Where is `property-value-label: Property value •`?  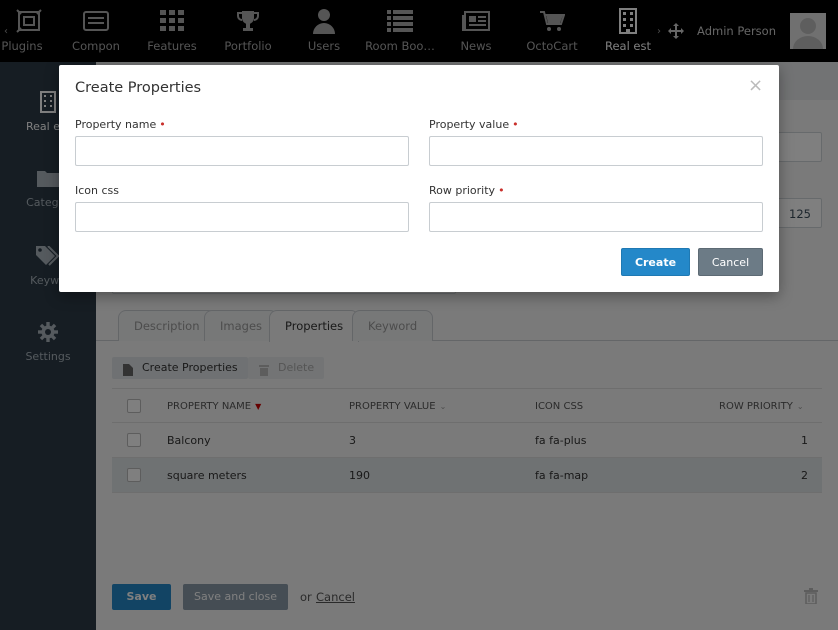 property-value-label: Property value • is located at coordinates (474, 124).